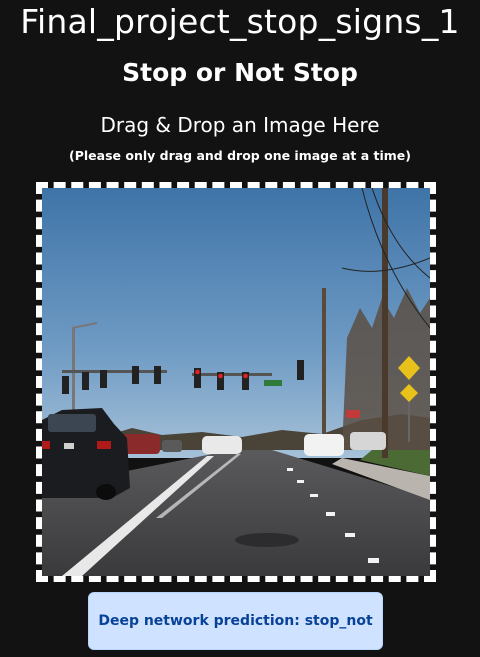  What do you see at coordinates (240, 72) in the screenshot?
I see `app-subtitle: Stop or Not Stop` at bounding box center [240, 72].